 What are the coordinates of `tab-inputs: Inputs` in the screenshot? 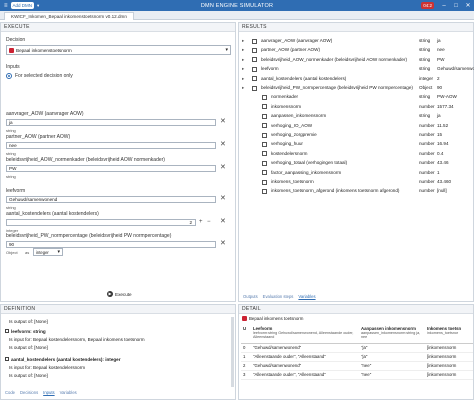 It's located at (48, 392).